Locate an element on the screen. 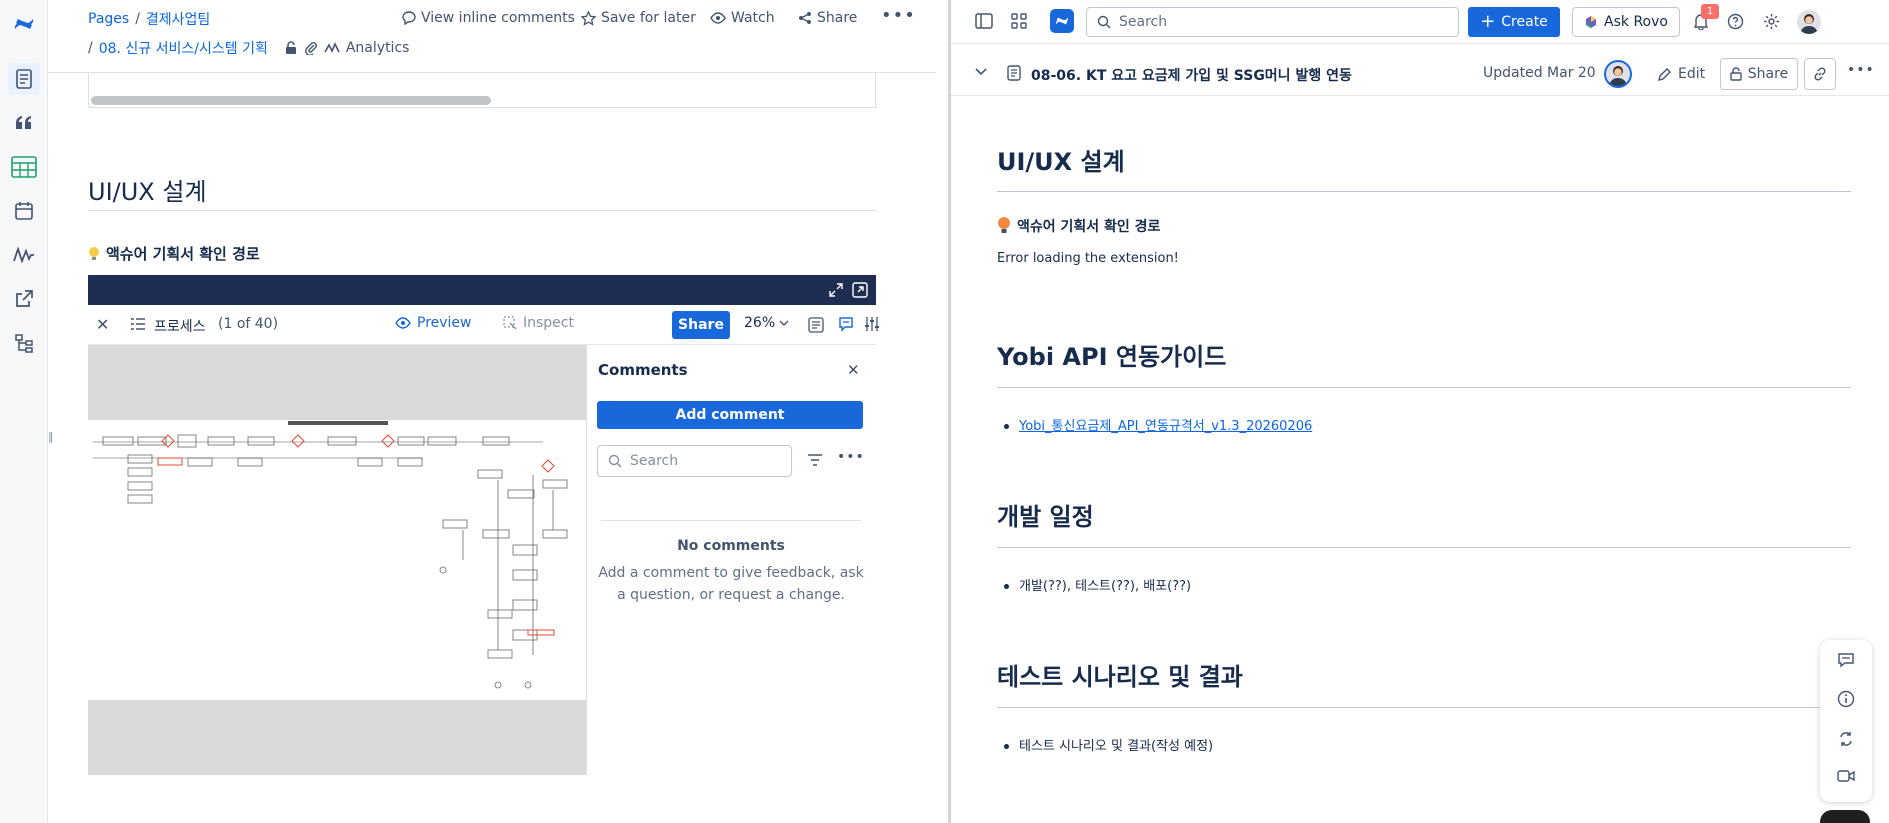 The width and height of the screenshot is (1889, 823). hierarchy-icon is located at coordinates (24, 343).